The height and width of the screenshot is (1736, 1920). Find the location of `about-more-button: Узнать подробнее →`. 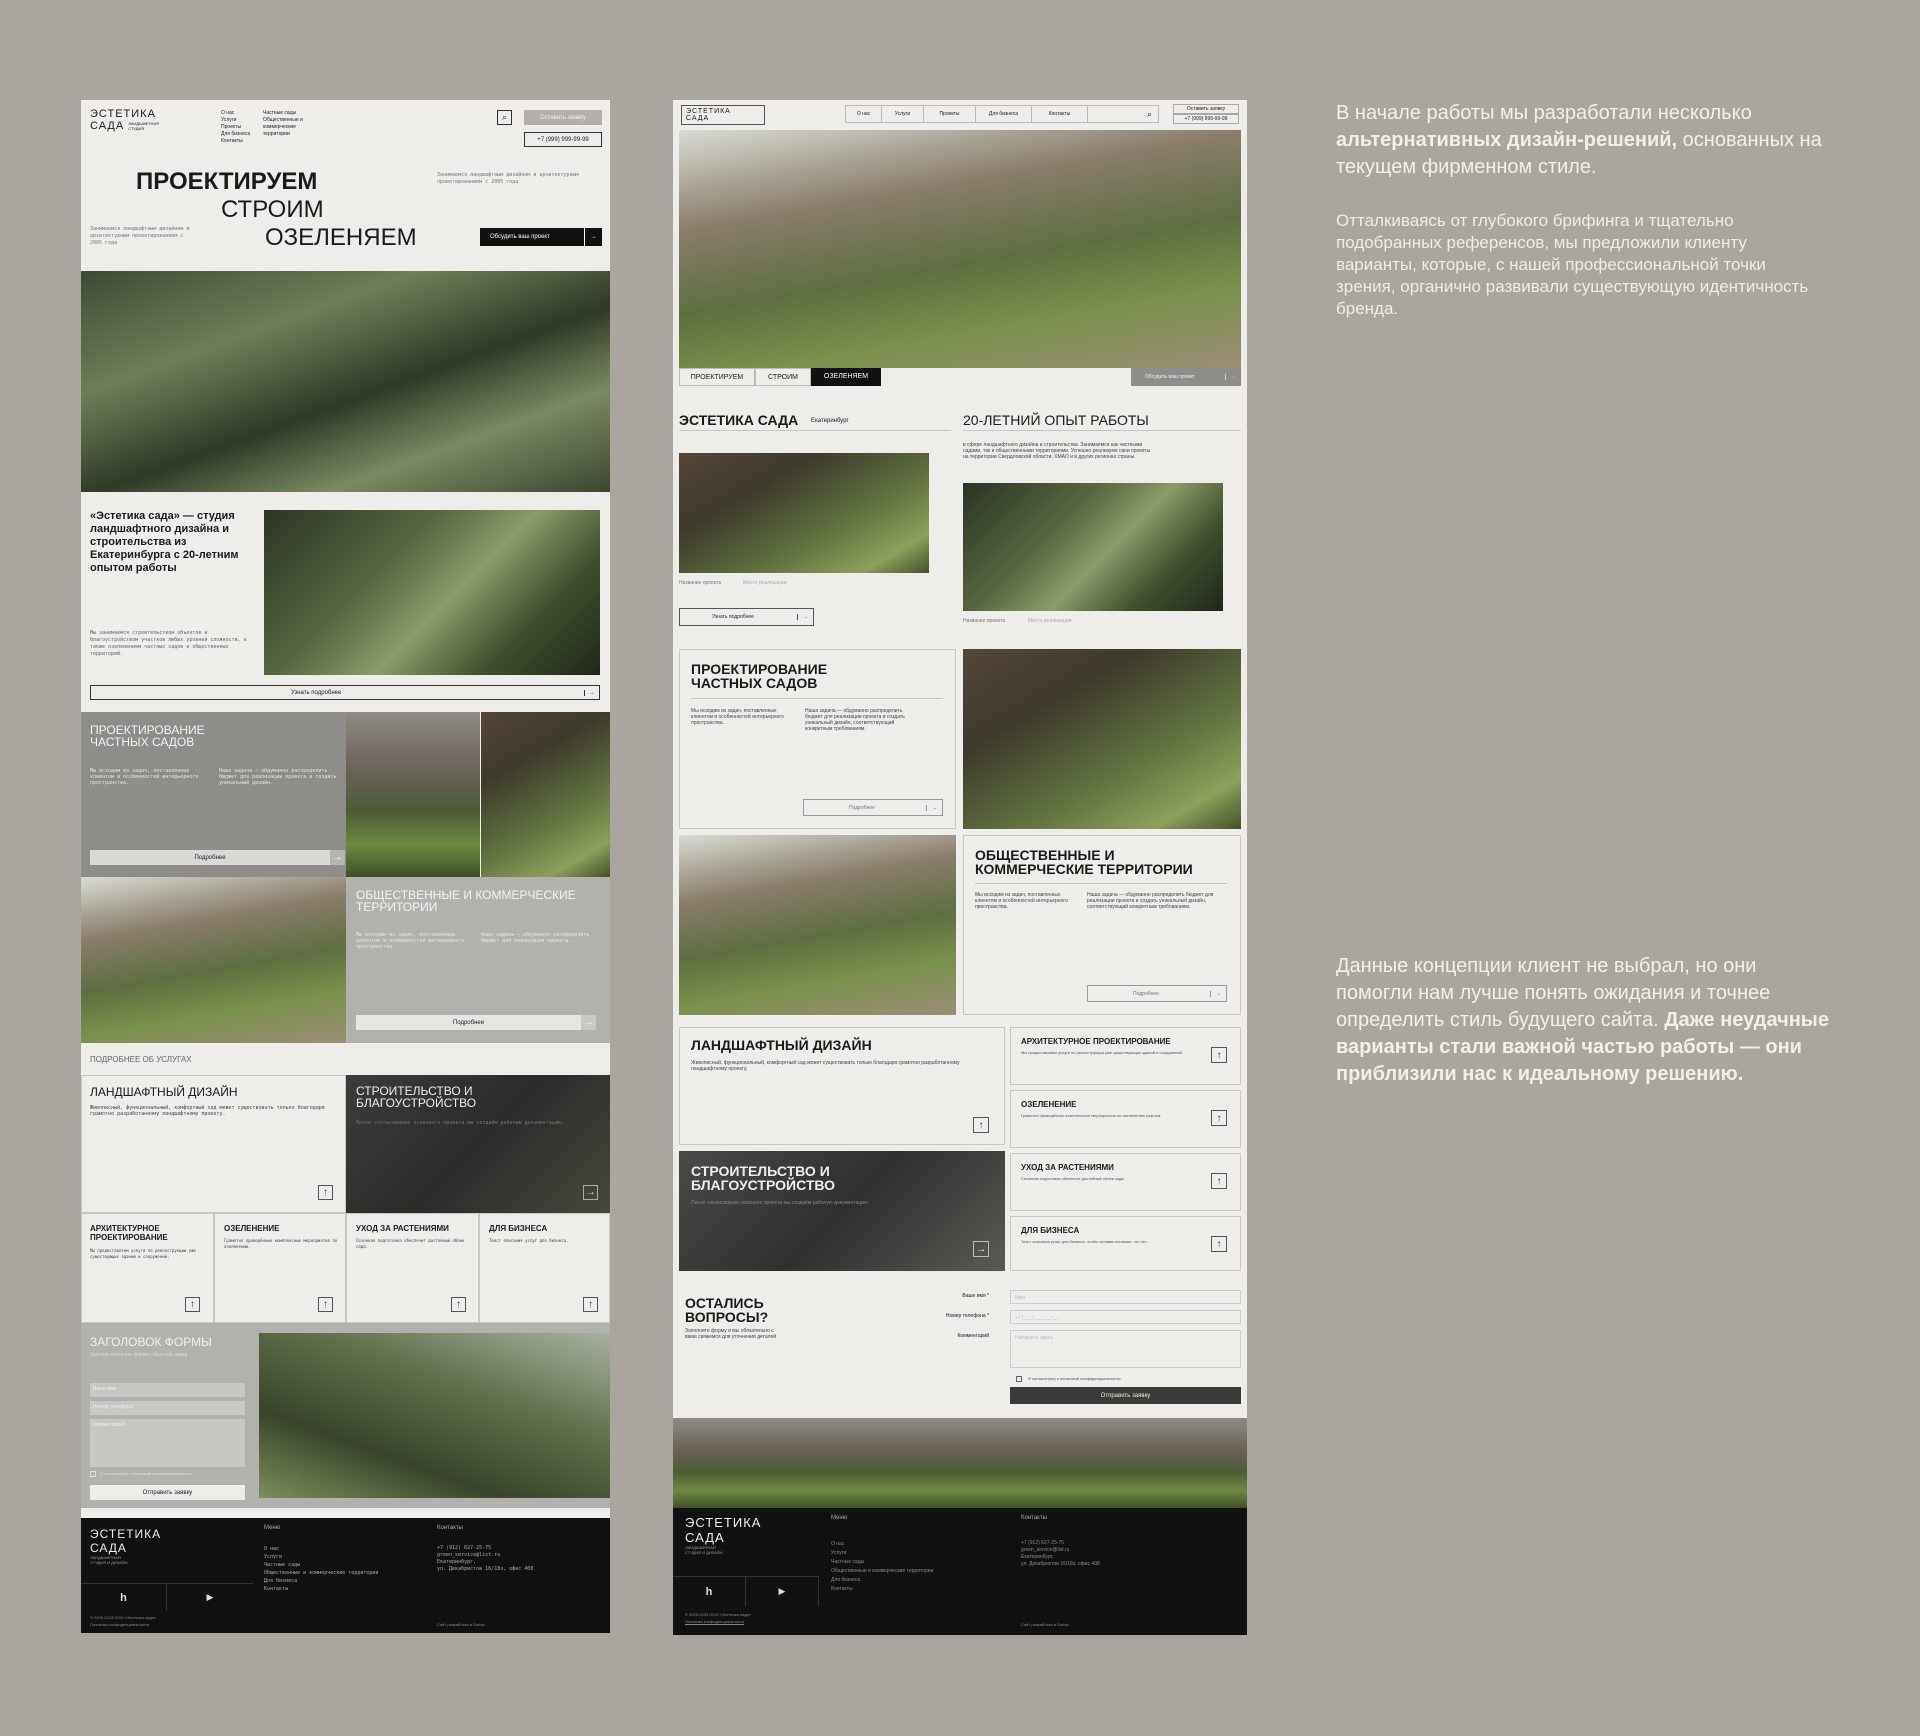

about-more-button: Узнать подробнее → is located at coordinates (345, 692).